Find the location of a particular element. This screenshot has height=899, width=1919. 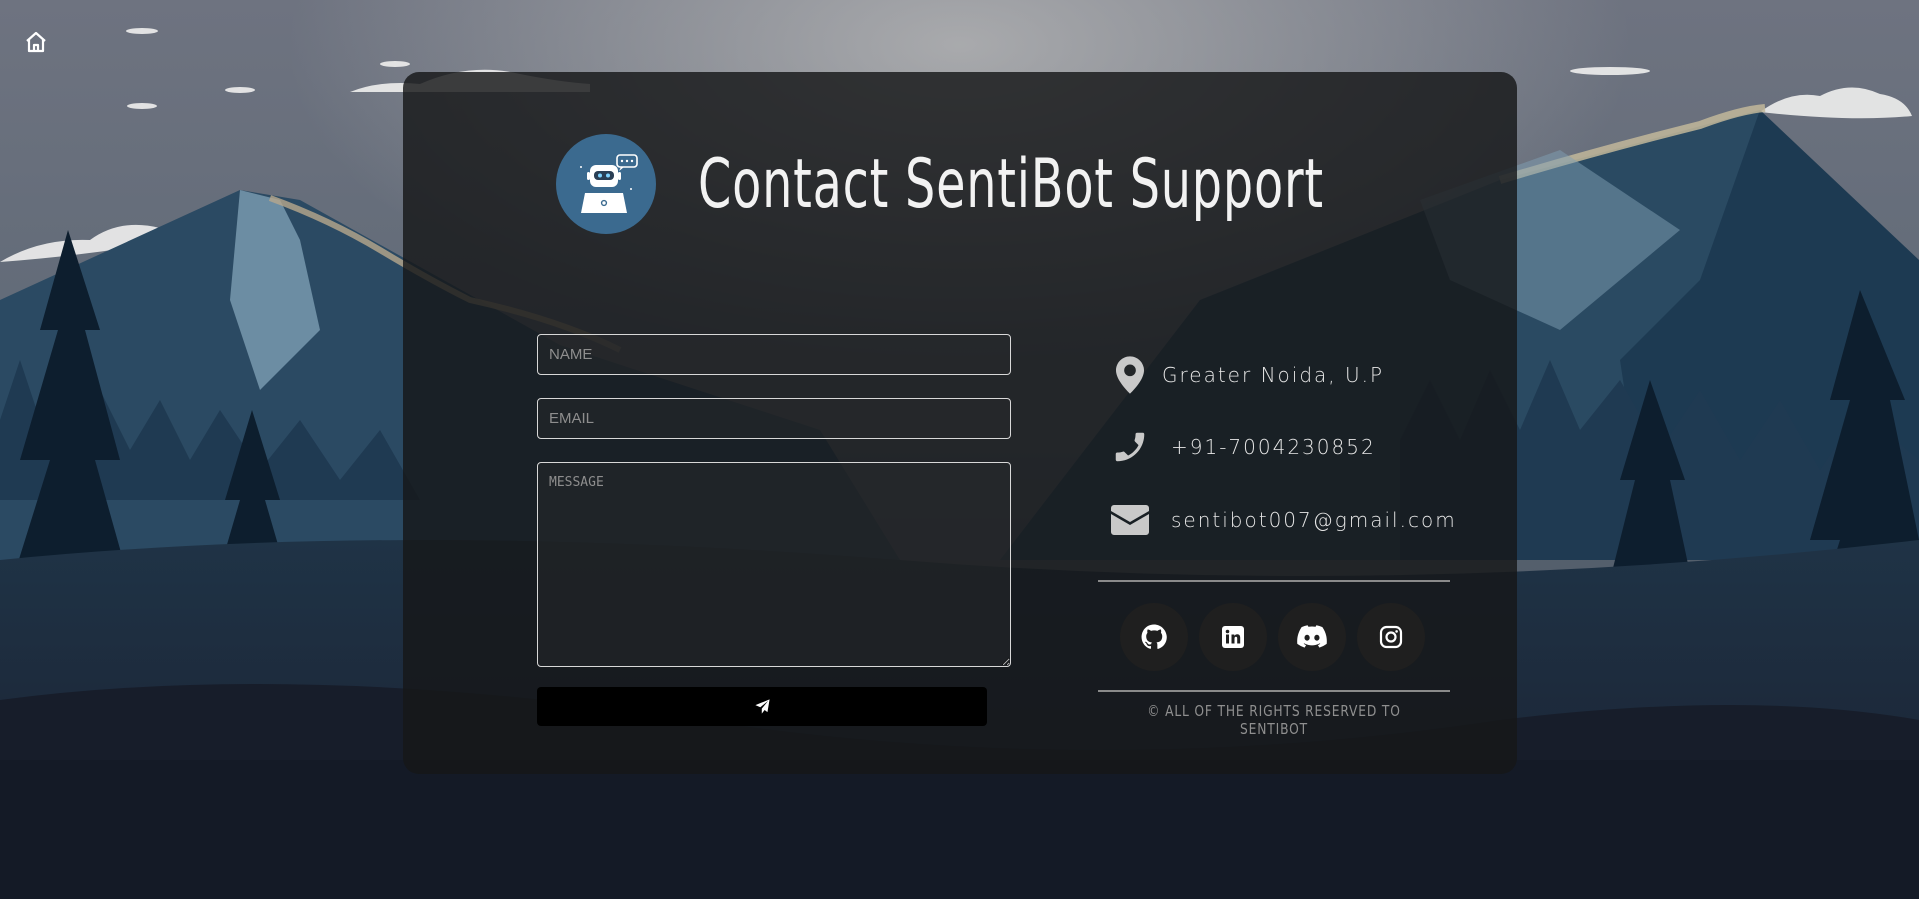

location-text: Greater Noida, U.P is located at coordinates (1273, 375).